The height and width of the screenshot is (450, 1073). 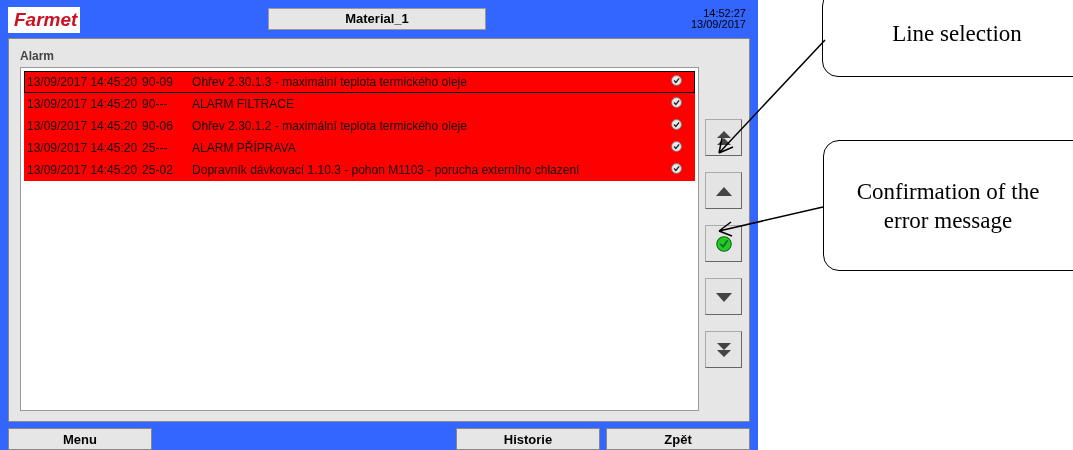 I want to click on alarm-message: Ohřev 2.30.1.2 - maximální teplota termického oleje, so click(x=330, y=126).